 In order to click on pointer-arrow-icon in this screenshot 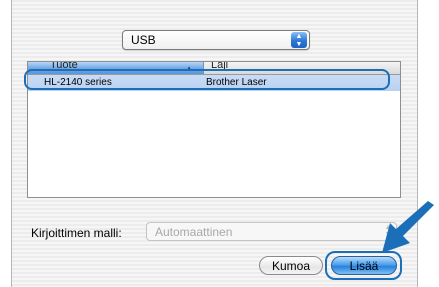, I will do `click(408, 227)`.